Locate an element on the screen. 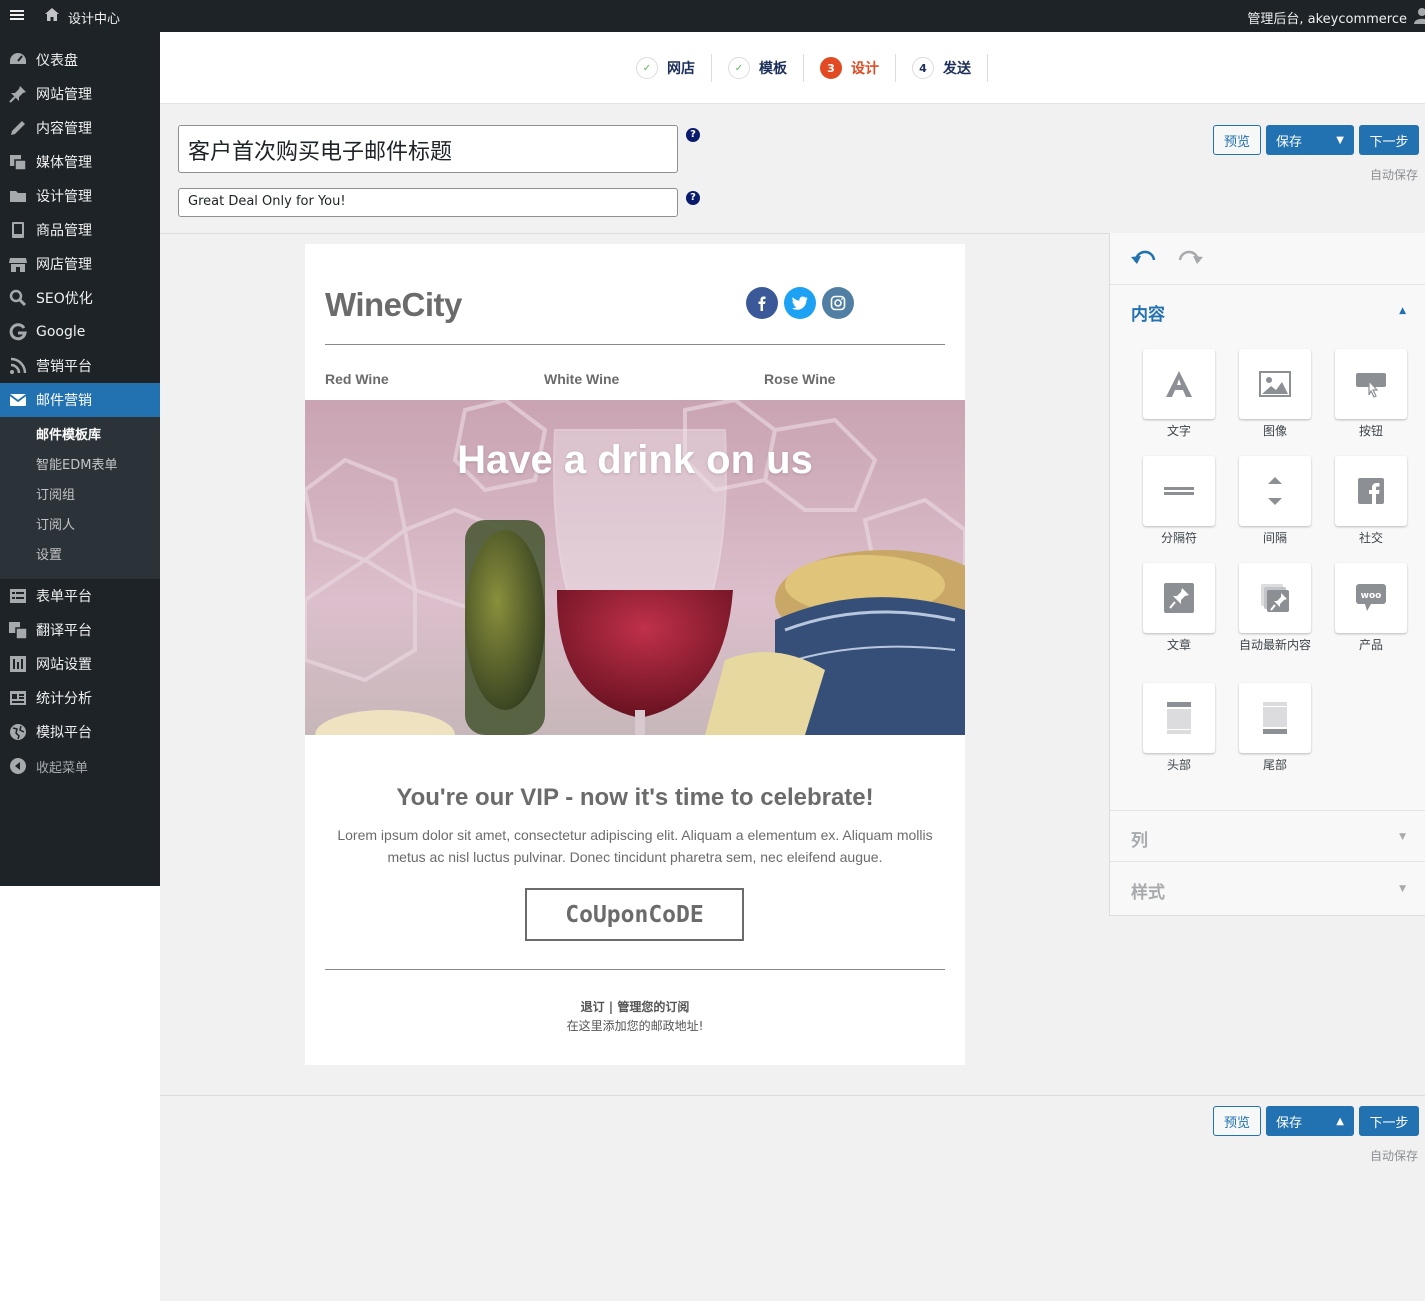 Image resolution: width=1425 pixels, height=1301 pixels. postal-address: 在这里添加您的邮政地址! is located at coordinates (635, 1025).